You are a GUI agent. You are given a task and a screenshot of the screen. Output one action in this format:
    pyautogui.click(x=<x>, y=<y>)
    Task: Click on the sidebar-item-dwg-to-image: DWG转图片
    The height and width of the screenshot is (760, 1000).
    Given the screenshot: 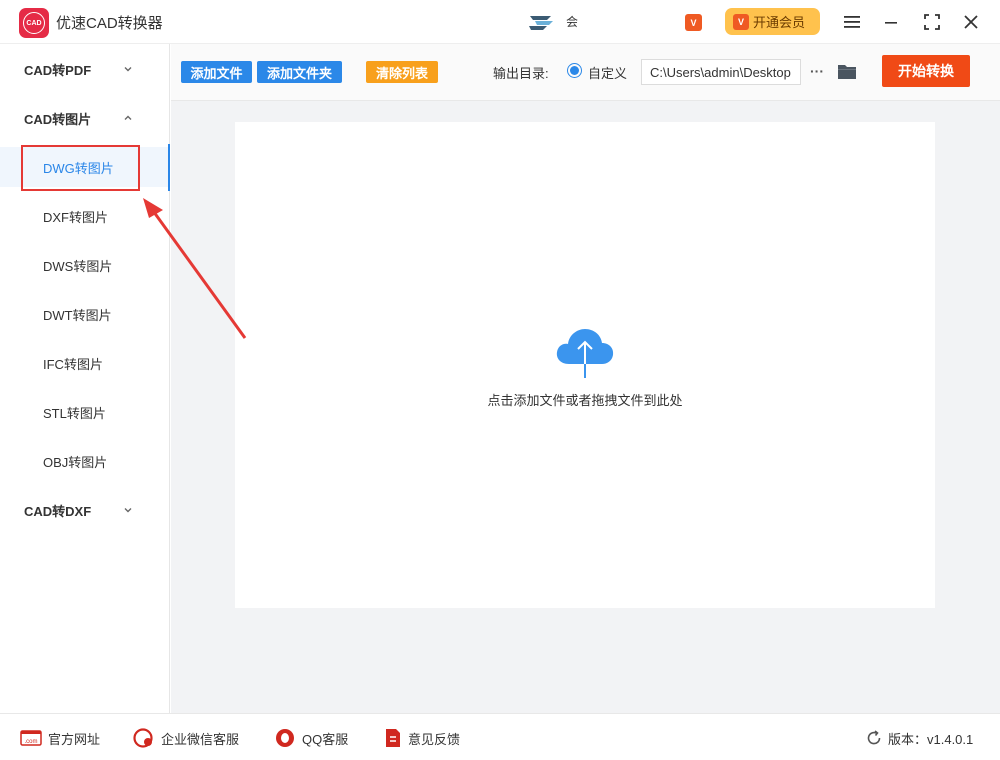 What is the action you would take?
    pyautogui.click(x=84, y=167)
    